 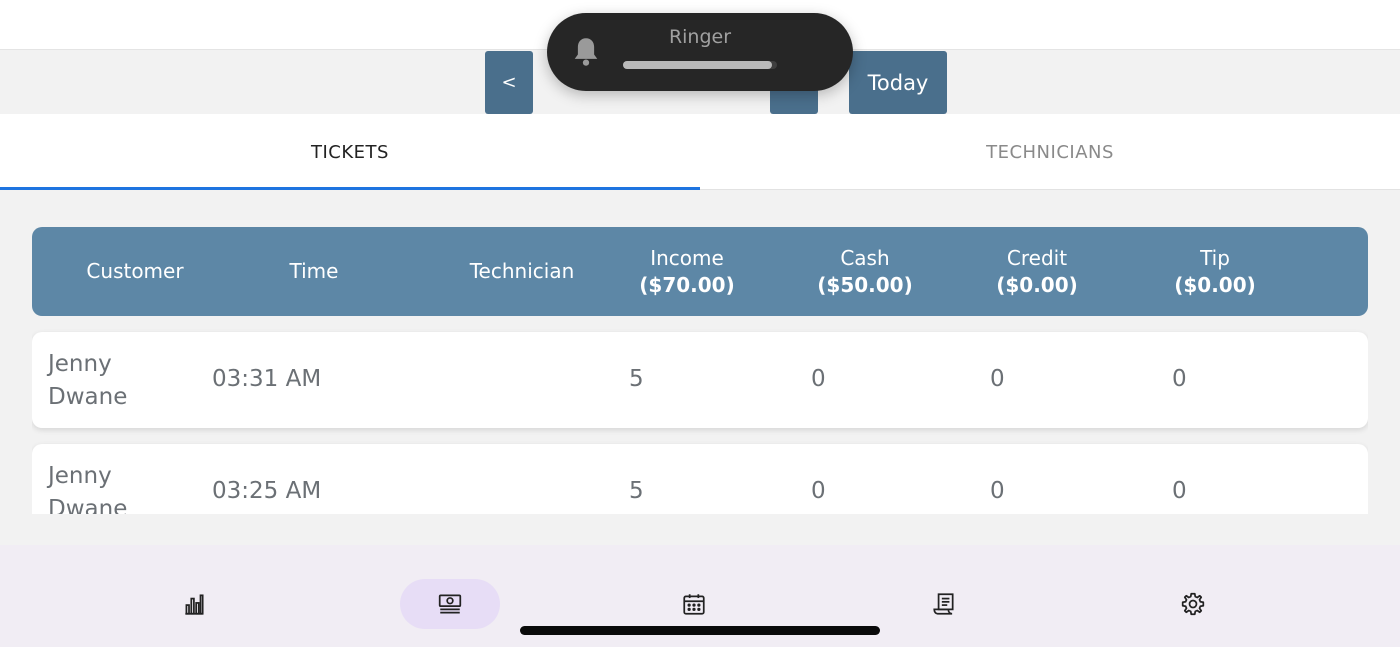 I want to click on ringer-volume-level, so click(x=698, y=65).